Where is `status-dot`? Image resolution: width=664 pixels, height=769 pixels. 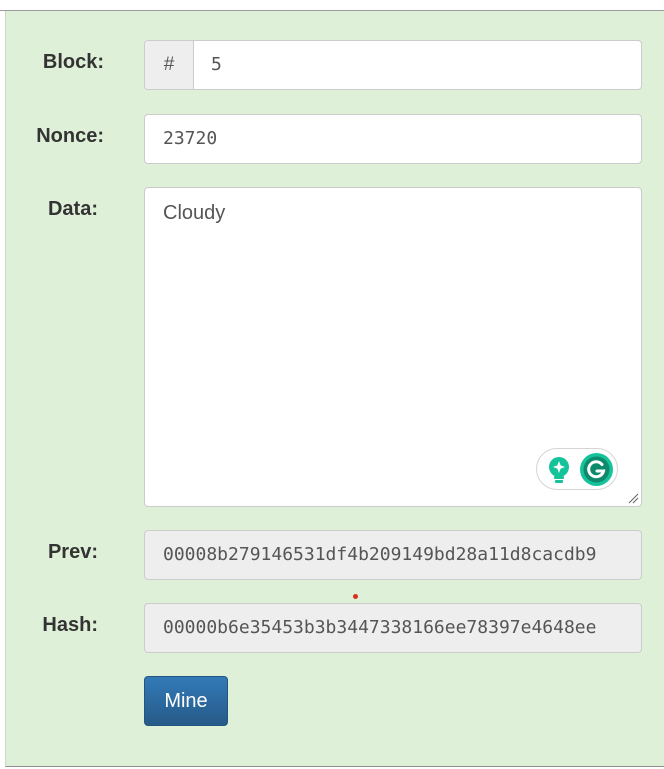
status-dot is located at coordinates (355, 596).